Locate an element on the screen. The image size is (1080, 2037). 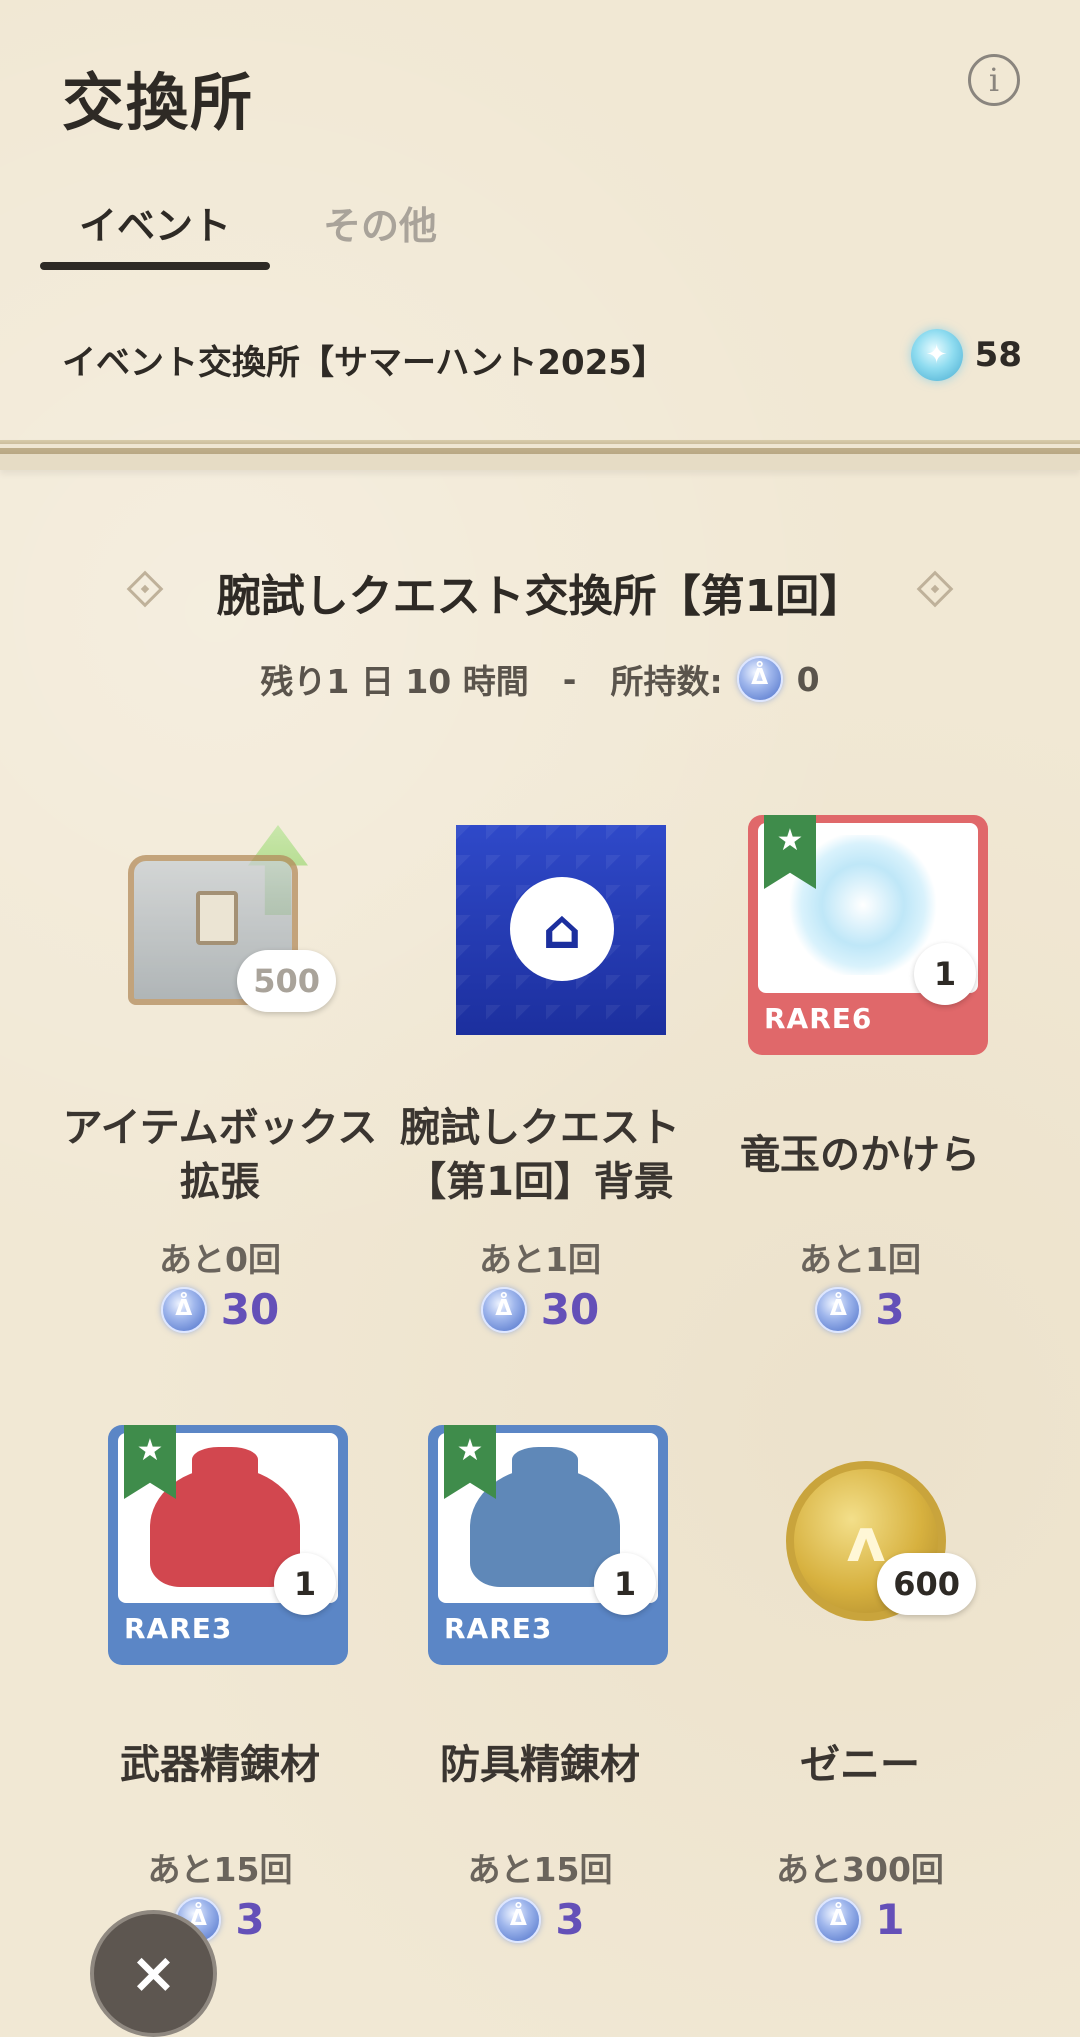
item-image: ★ RARE6 1 is located at coordinates (868, 935).